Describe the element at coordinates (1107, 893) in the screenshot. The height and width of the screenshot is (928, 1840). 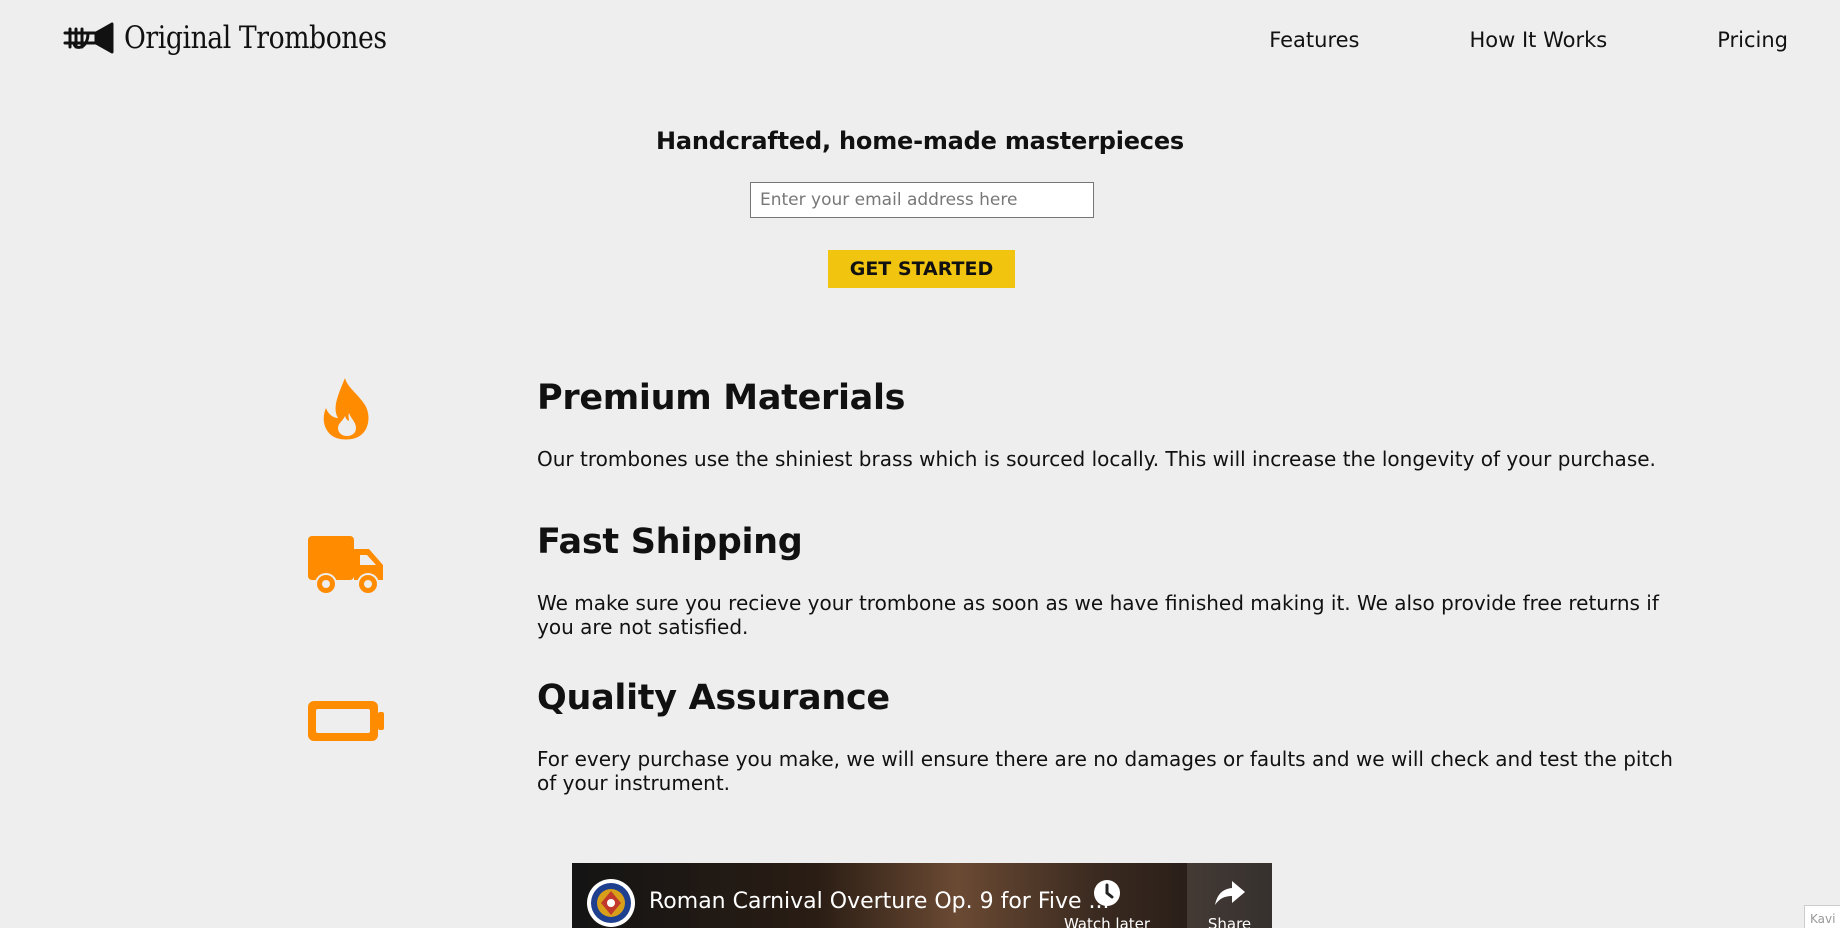
I see `clock-icon` at that location.